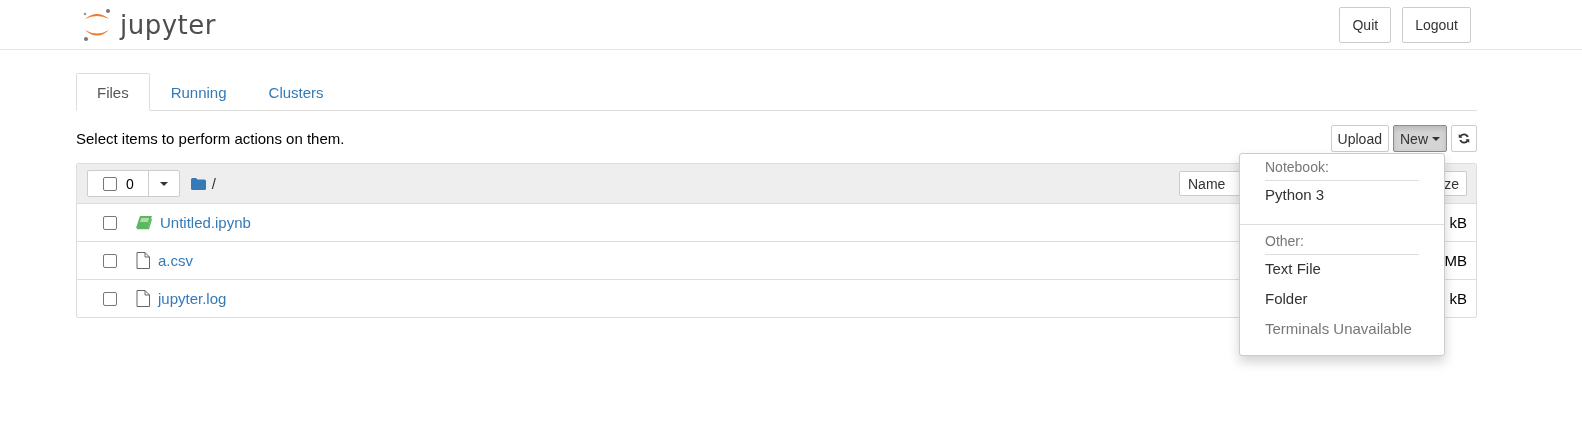 The height and width of the screenshot is (444, 1582). Describe the element at coordinates (130, 183) in the screenshot. I see `selected-count: 0` at that location.